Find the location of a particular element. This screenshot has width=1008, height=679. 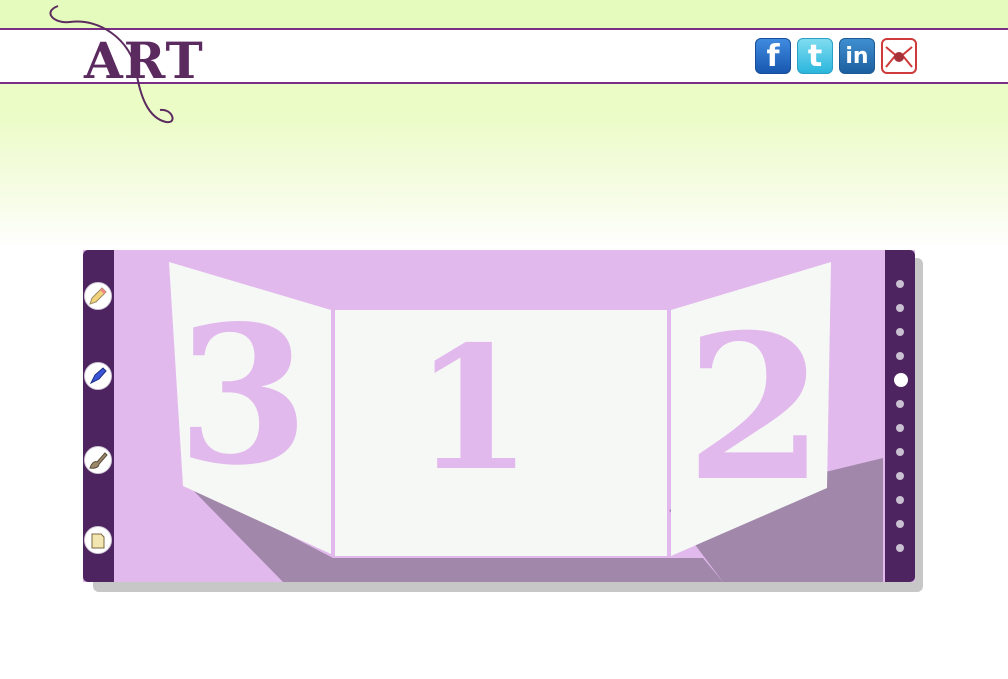

panel-center-number: 1 is located at coordinates (473, 409).